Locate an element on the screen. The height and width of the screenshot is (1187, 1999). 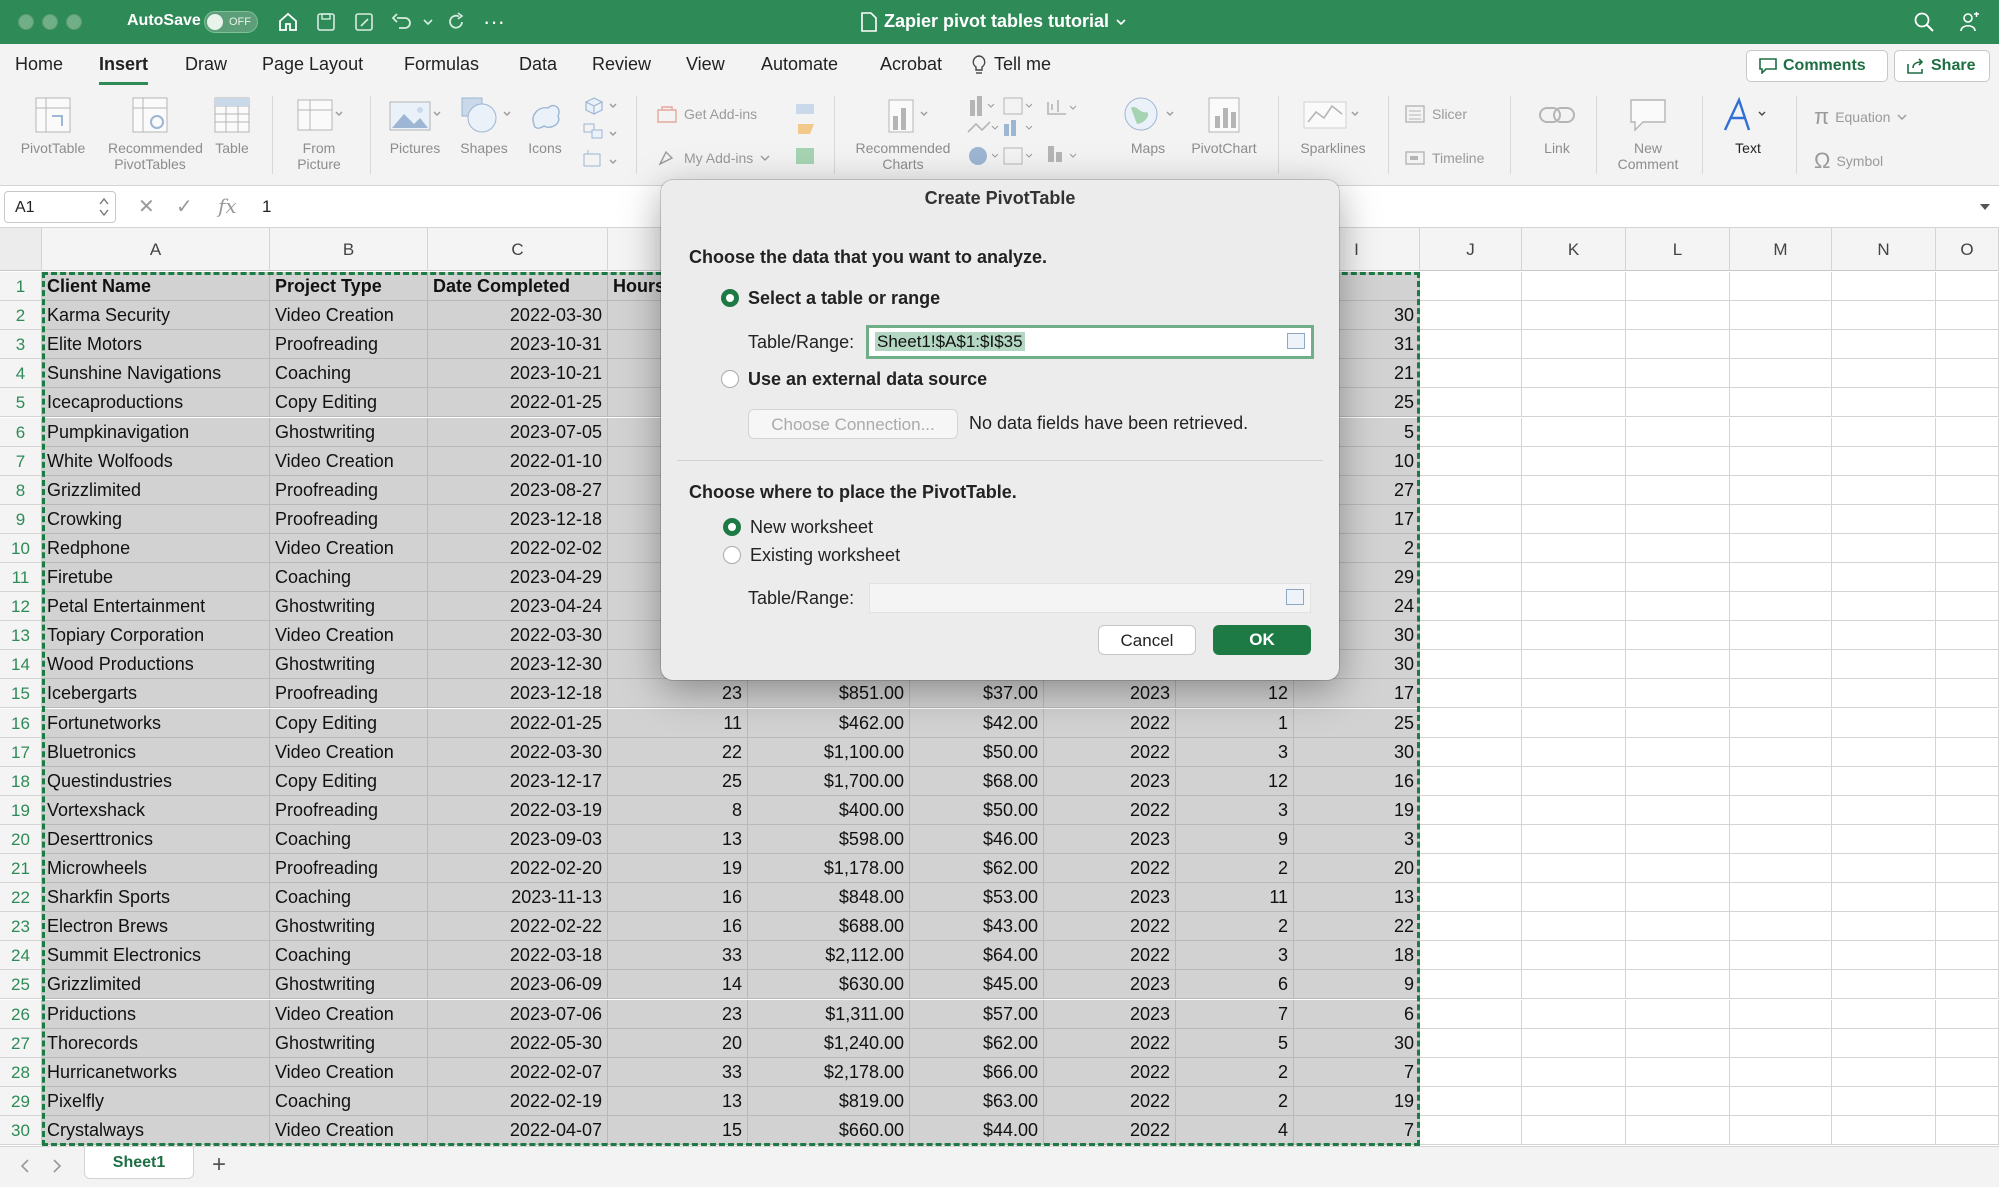
cell-i: 30 is located at coordinates (1357, 1043).